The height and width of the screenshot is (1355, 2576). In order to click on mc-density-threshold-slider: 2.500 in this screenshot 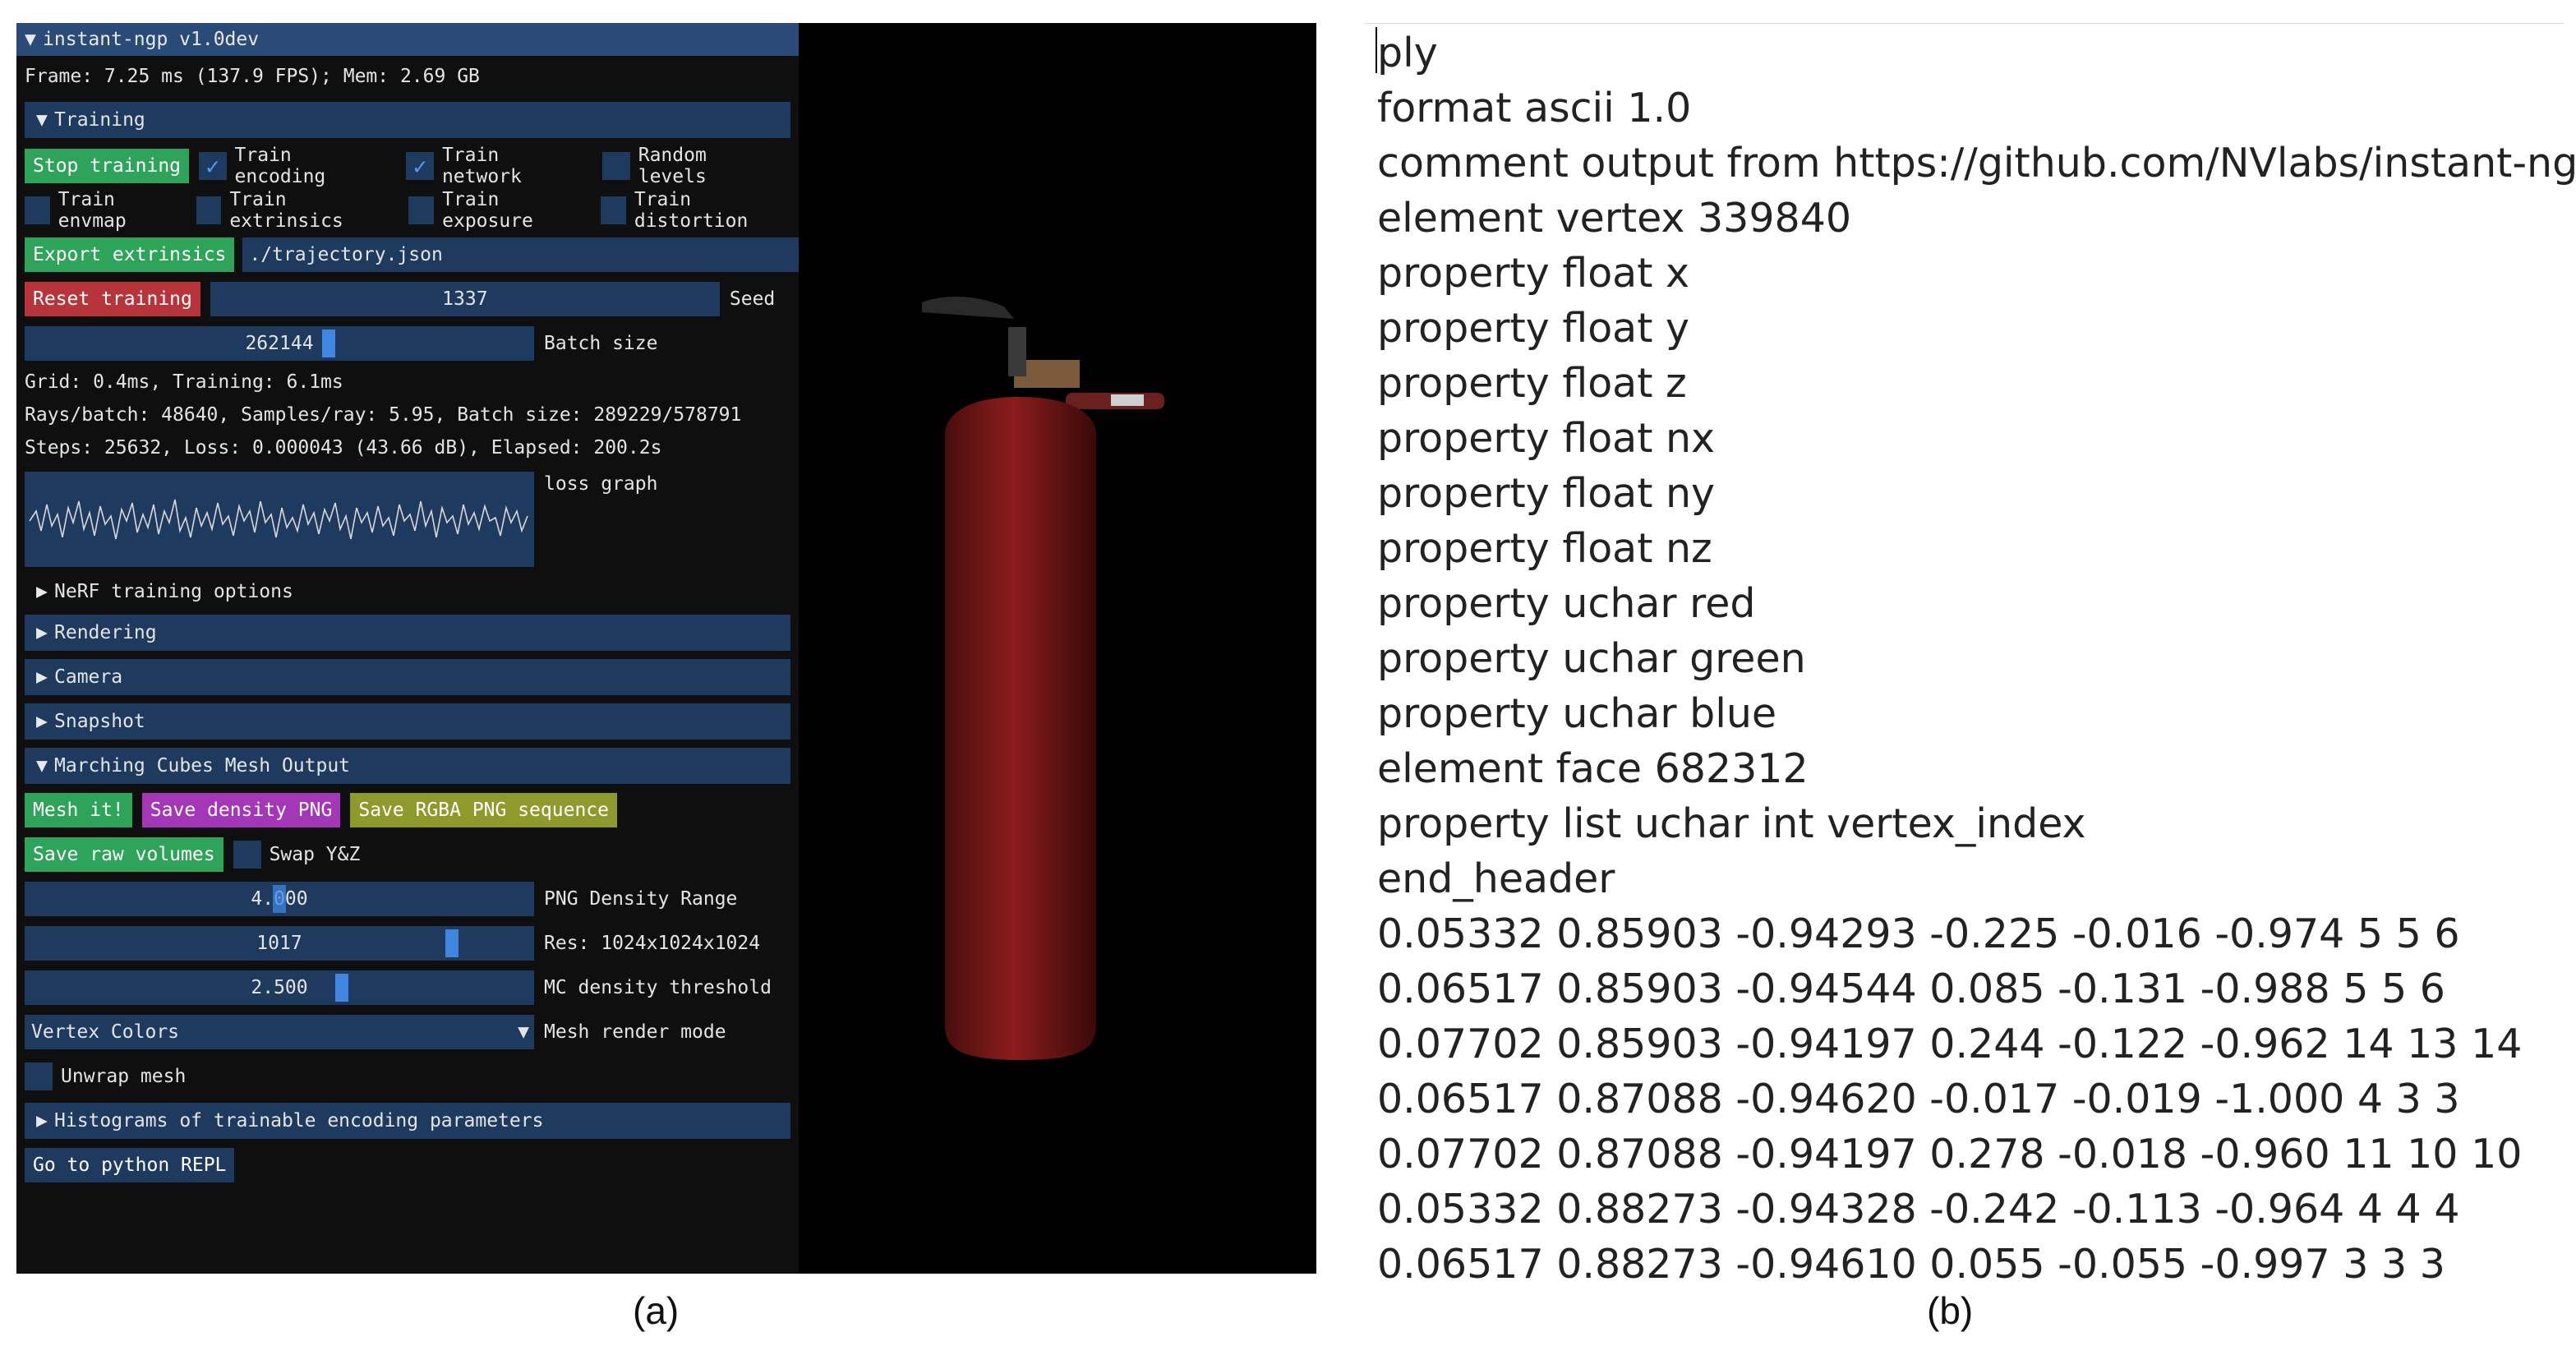, I will do `click(279, 987)`.